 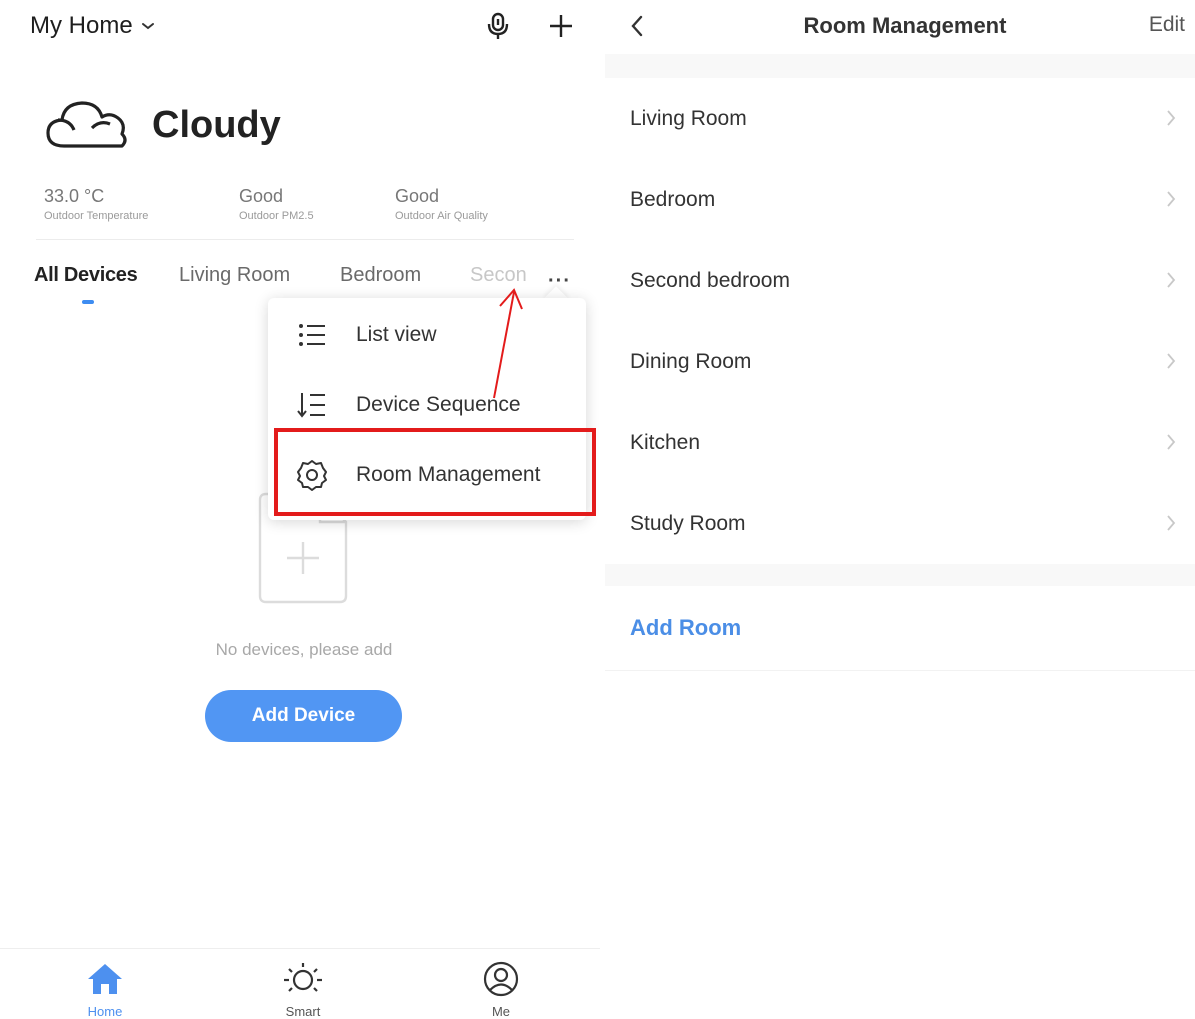 I want to click on nav-me: Me, so click(x=501, y=989).